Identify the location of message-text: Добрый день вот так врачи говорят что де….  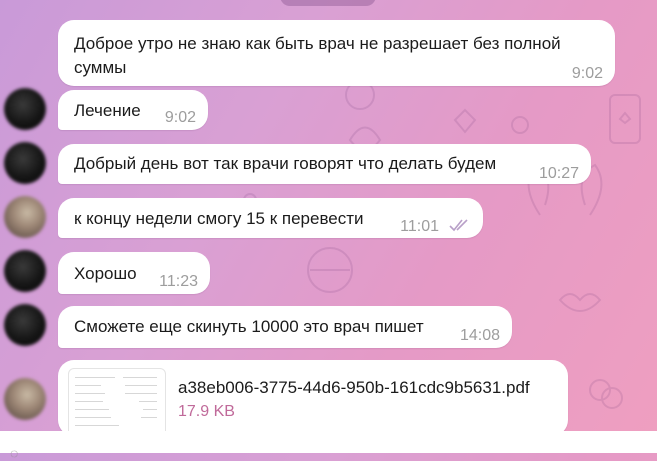
(285, 163).